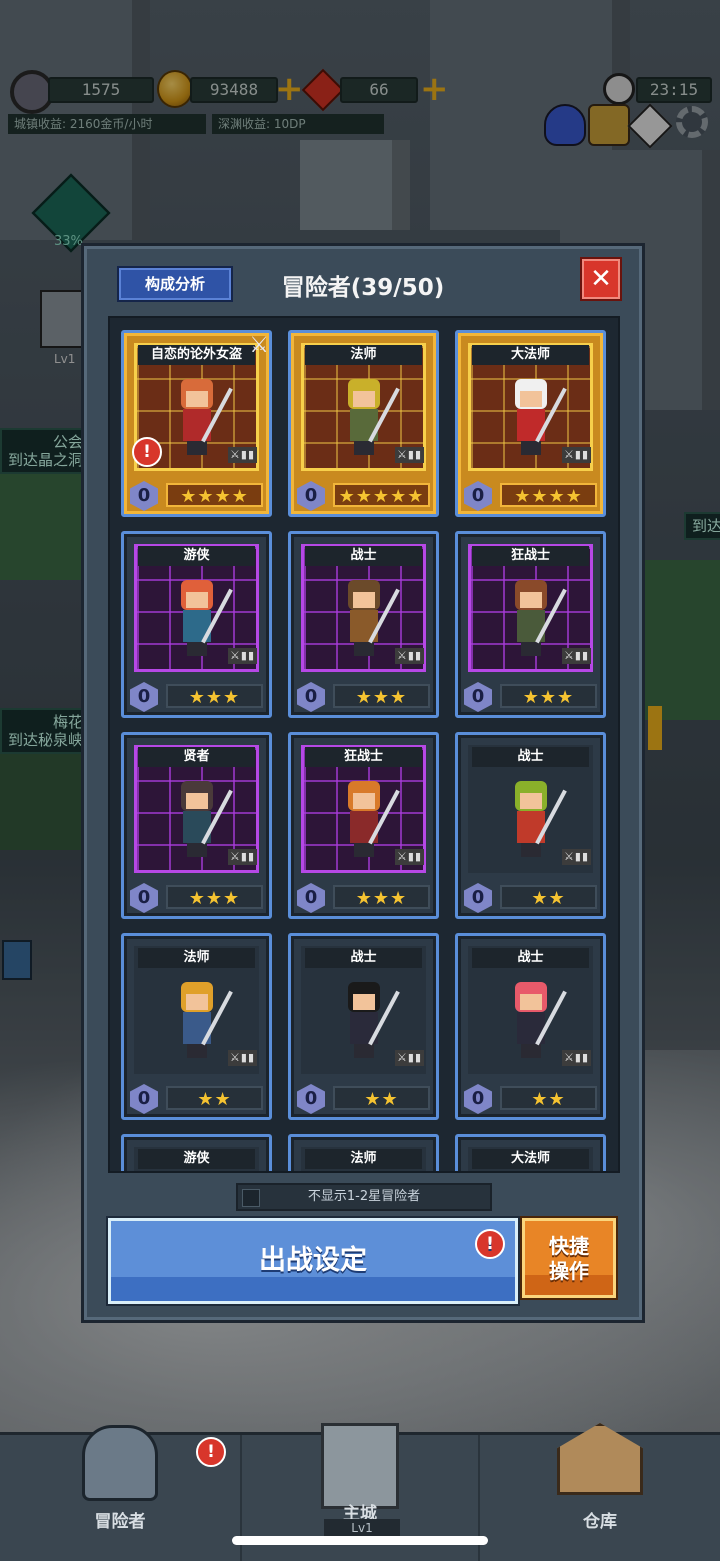 This screenshot has height=1561, width=720. I want to click on quick-action-line1: 快捷, so click(569, 1246).